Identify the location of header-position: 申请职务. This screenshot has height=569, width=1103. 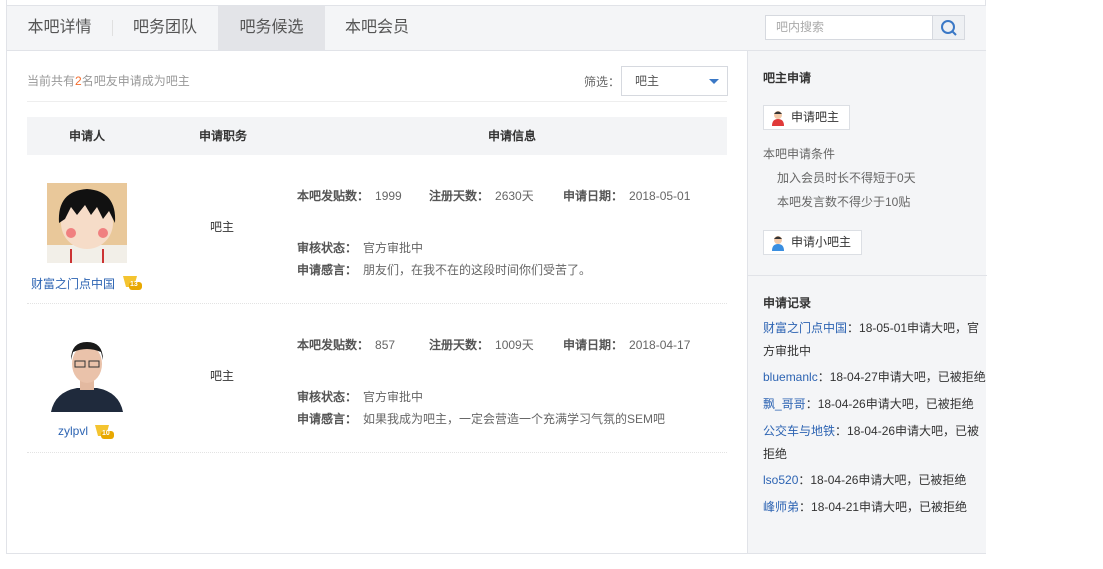
(223, 136).